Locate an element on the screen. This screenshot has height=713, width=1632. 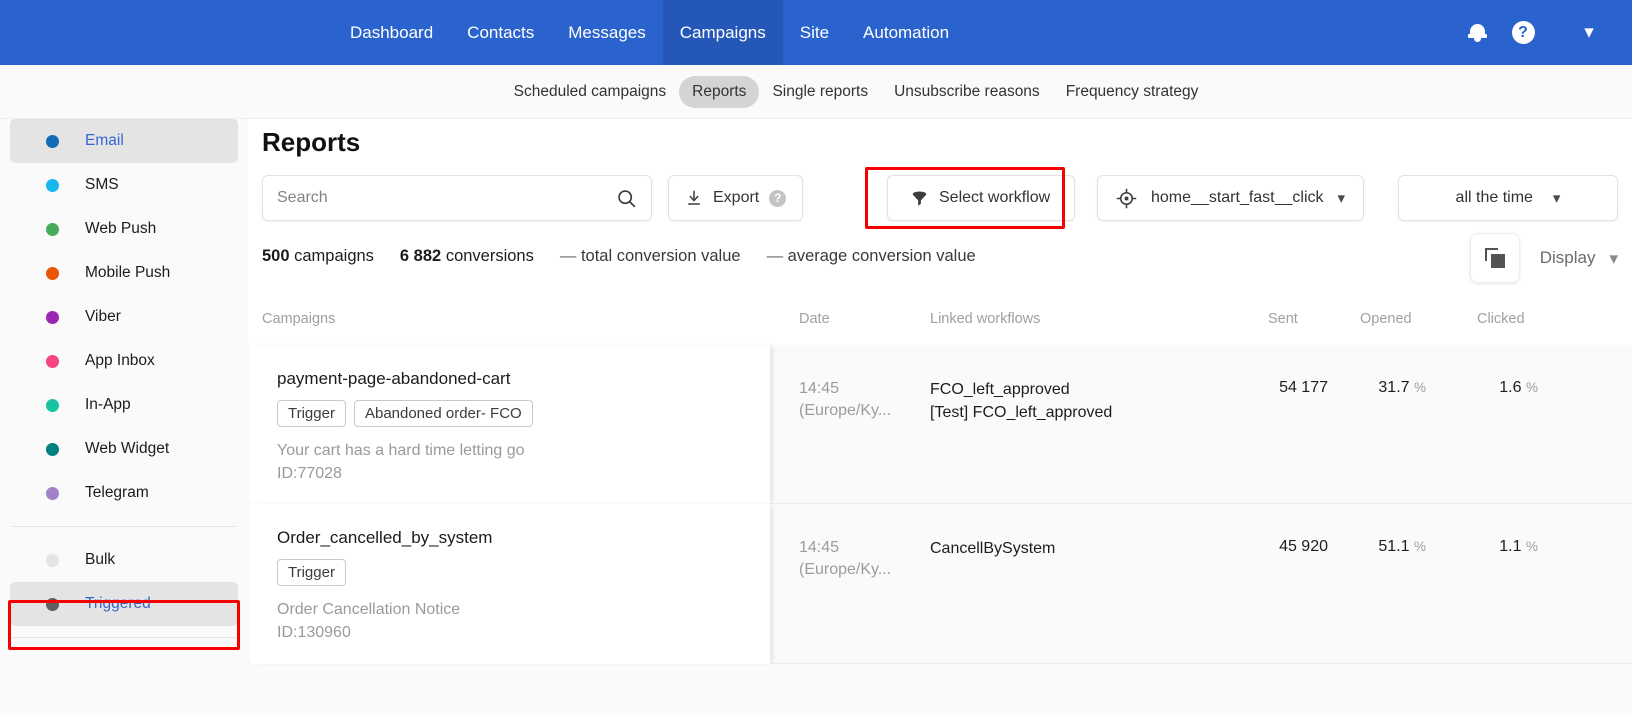
sidebar-item-web-push: Web Push is located at coordinates (124, 229).